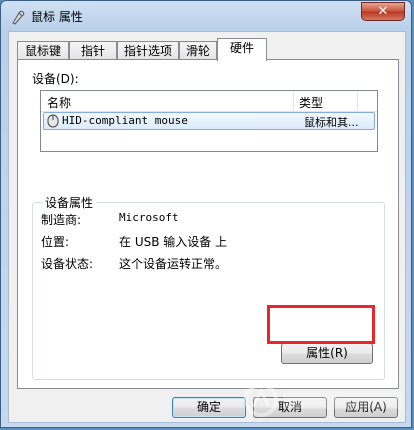 This screenshot has height=430, width=414. Describe the element at coordinates (93, 50) in the screenshot. I see `tab-pointers: 指针` at that location.